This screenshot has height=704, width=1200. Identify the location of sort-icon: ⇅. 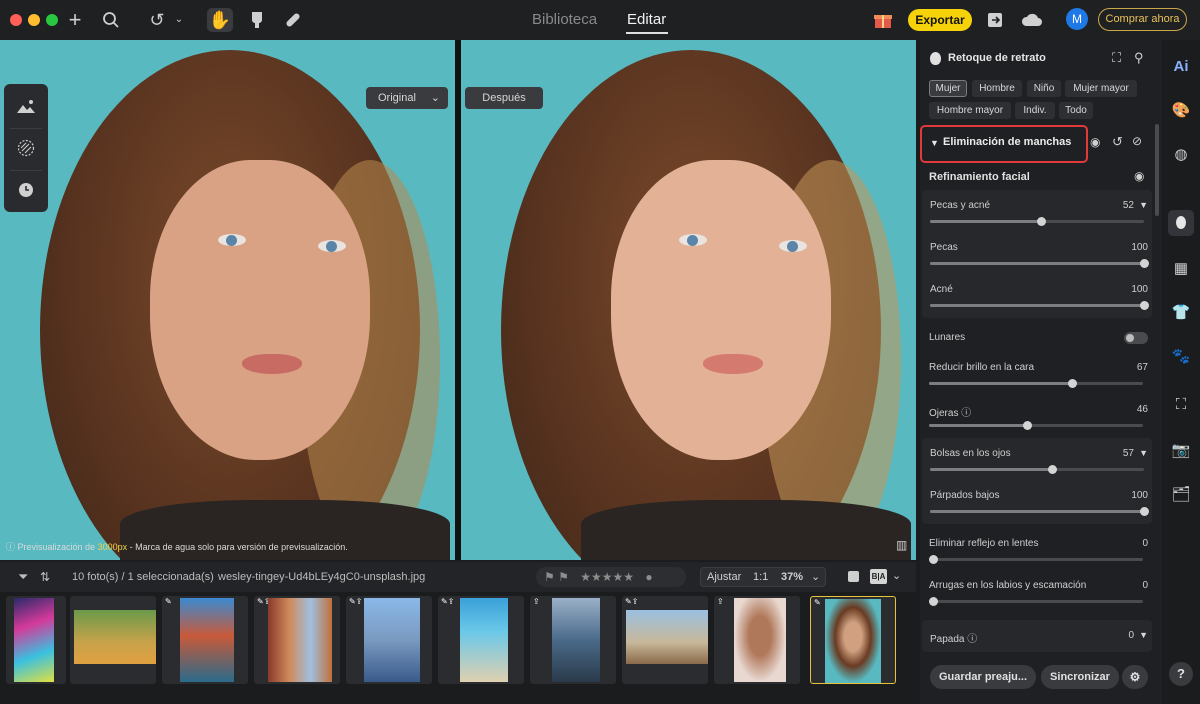
(45, 577).